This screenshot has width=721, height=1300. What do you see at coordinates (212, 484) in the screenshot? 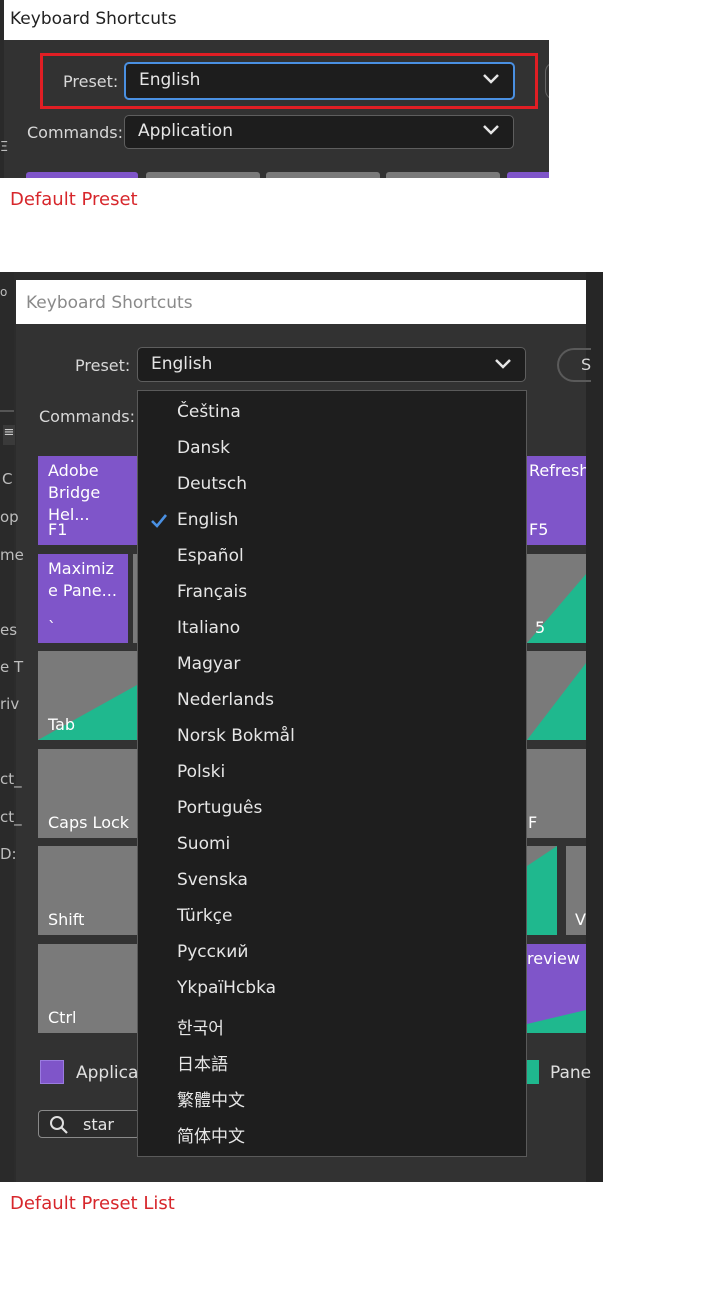
I see `menu-item-label: Deutsch` at bounding box center [212, 484].